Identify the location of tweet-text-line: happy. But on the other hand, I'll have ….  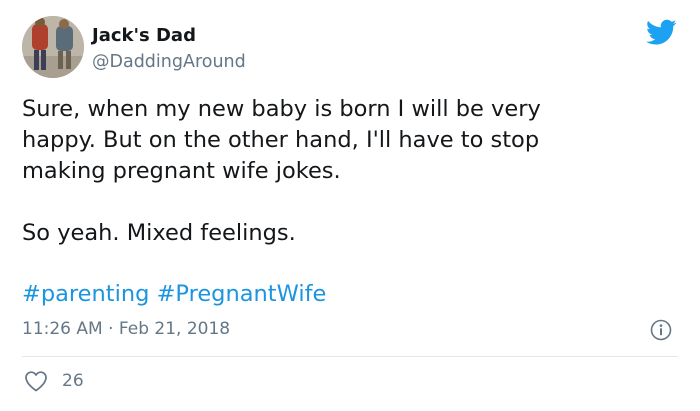
(281, 140).